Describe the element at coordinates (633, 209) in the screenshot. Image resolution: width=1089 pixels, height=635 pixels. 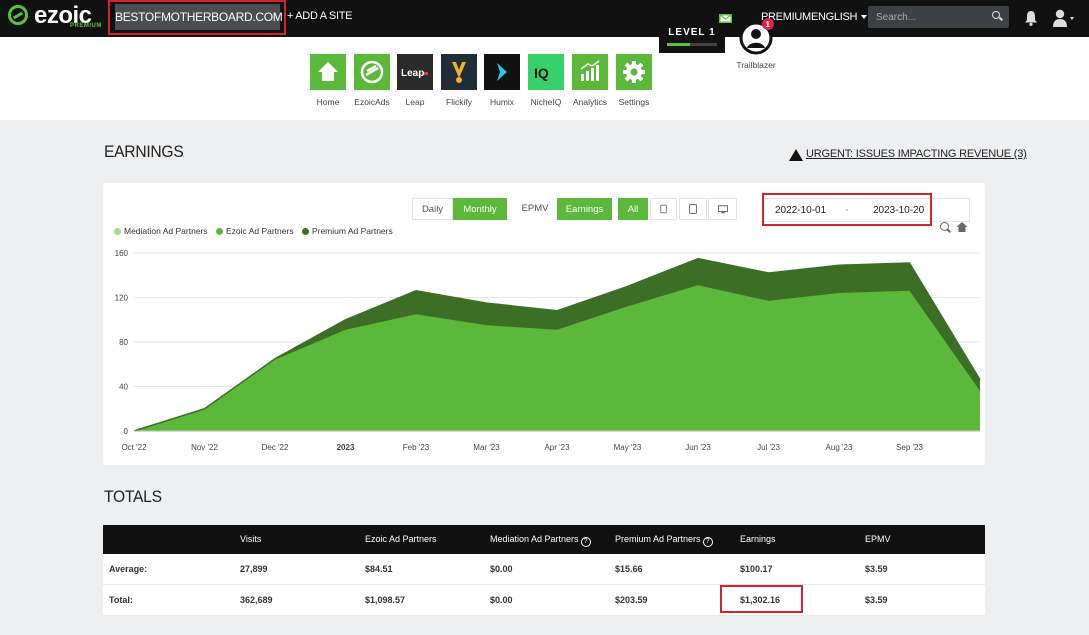
I see `all-devices-button: All` at that location.